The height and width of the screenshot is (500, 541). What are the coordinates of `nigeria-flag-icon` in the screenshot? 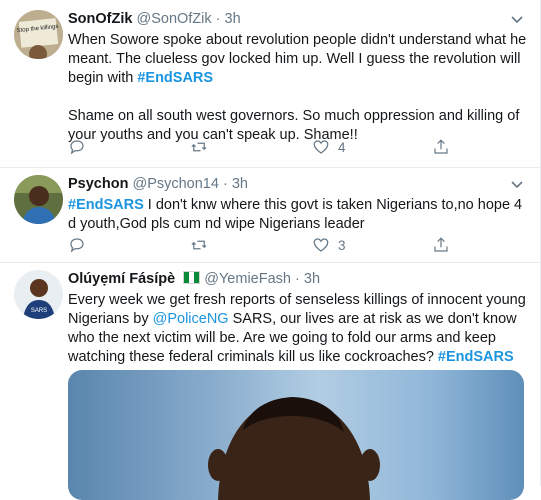 It's located at (192, 277).